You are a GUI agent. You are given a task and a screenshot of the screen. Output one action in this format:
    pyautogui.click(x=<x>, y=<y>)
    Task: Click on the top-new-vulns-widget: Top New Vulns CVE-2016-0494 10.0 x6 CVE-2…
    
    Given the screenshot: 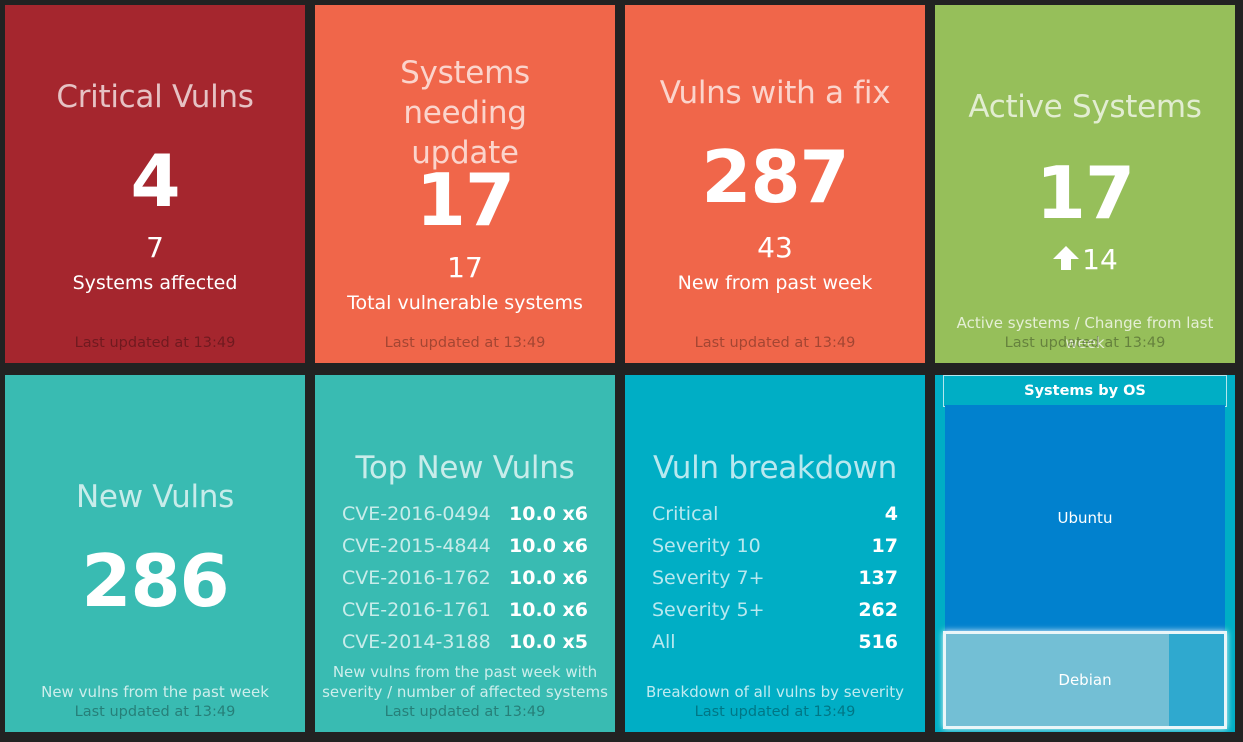 What is the action you would take?
    pyautogui.click(x=465, y=553)
    